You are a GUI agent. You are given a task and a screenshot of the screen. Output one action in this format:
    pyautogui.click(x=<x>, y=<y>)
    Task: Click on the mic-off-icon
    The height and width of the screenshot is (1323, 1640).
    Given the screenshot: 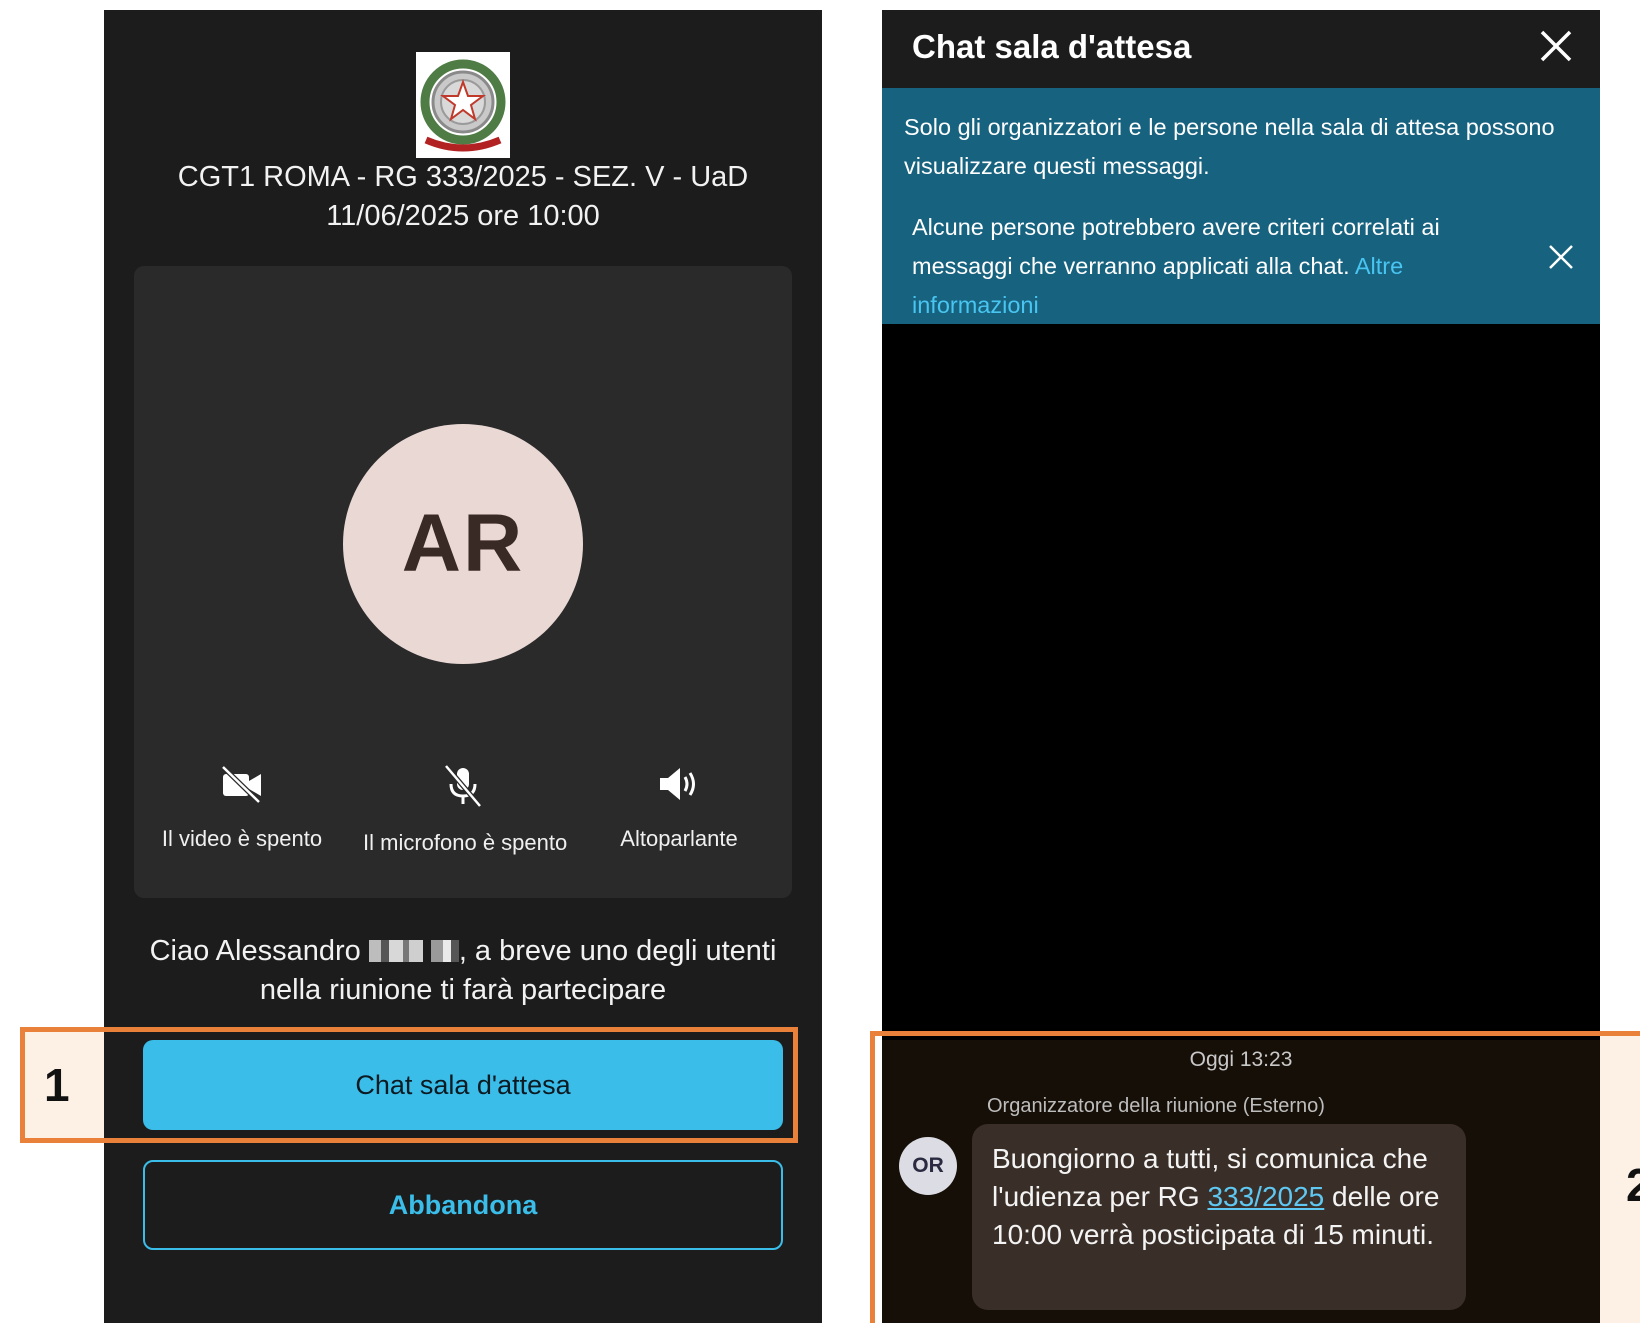 What is the action you would take?
    pyautogui.click(x=463, y=786)
    